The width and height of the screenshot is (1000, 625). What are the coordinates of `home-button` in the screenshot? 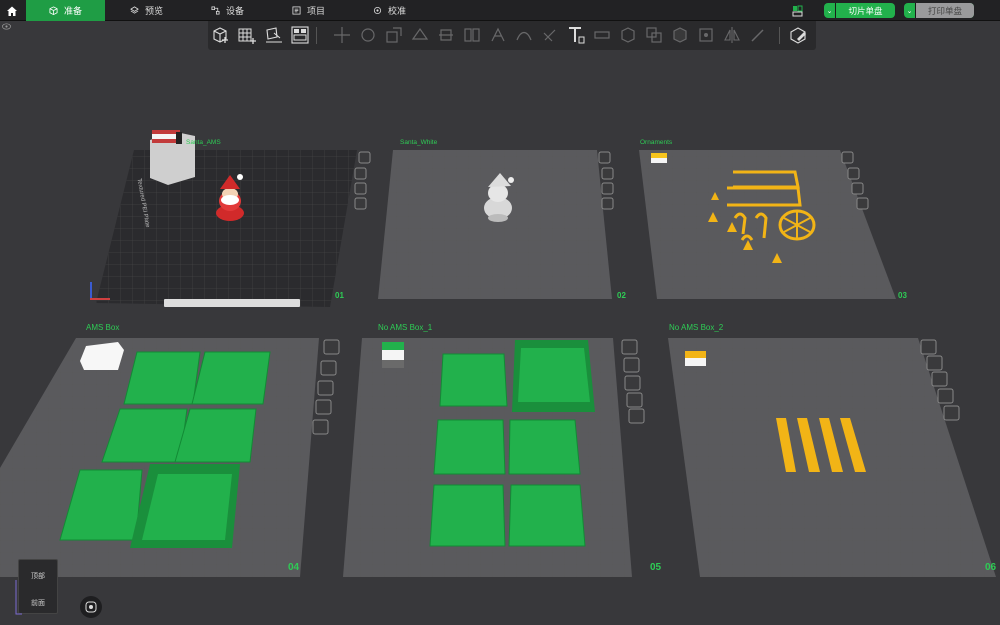 It's located at (12, 10).